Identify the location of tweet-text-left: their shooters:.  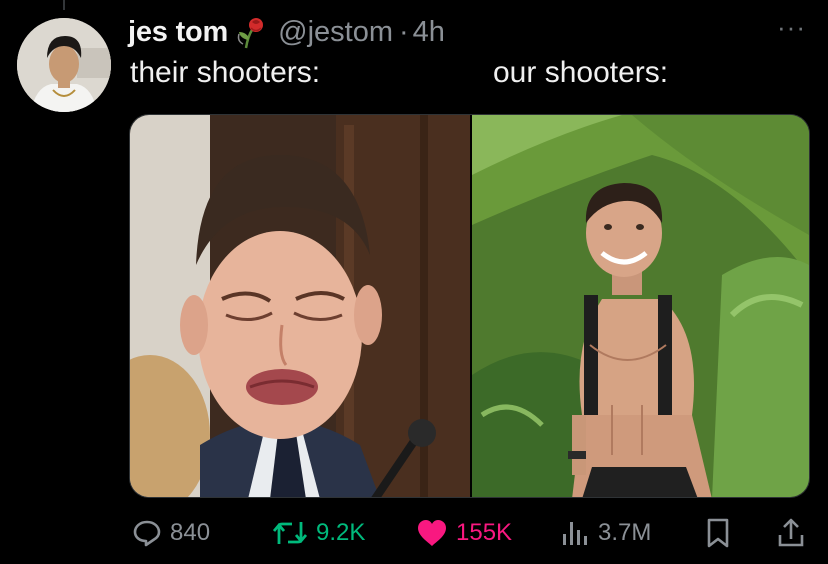
(225, 72).